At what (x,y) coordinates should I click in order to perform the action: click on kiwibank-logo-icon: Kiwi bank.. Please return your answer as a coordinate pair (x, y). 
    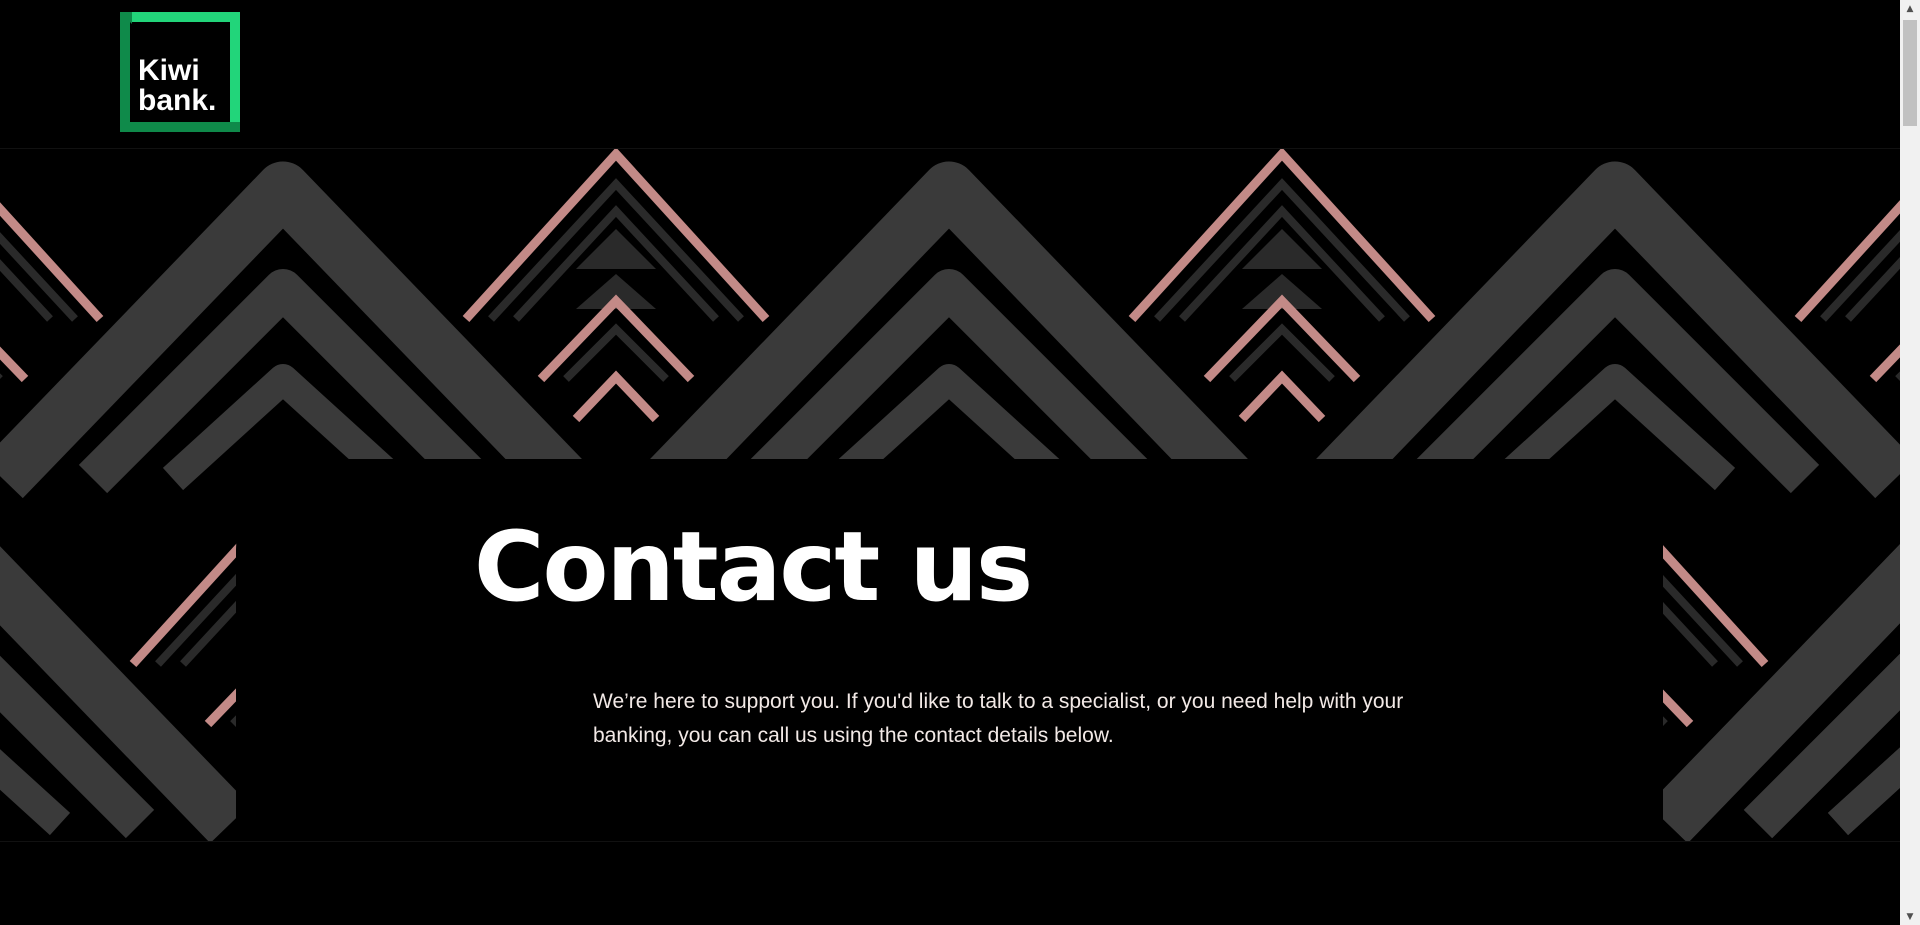
    Looking at the image, I should click on (180, 72).